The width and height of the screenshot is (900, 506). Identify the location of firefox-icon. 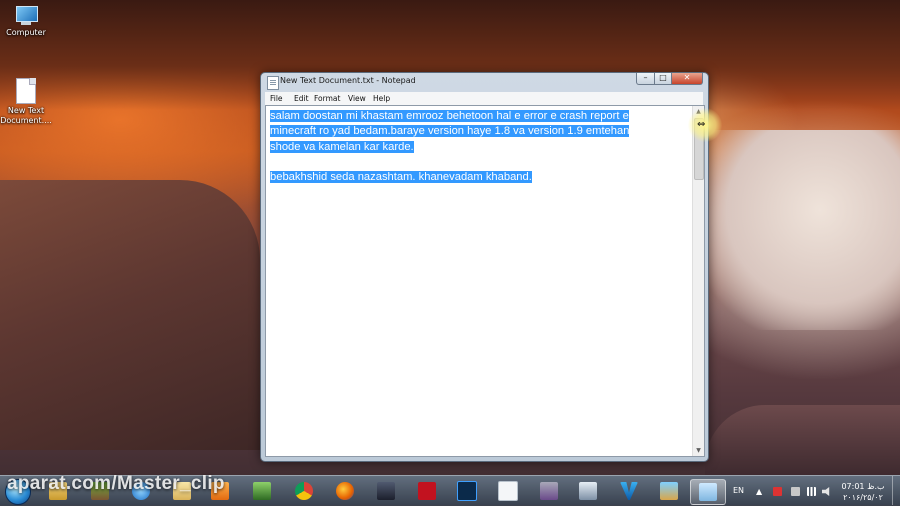
(345, 491).